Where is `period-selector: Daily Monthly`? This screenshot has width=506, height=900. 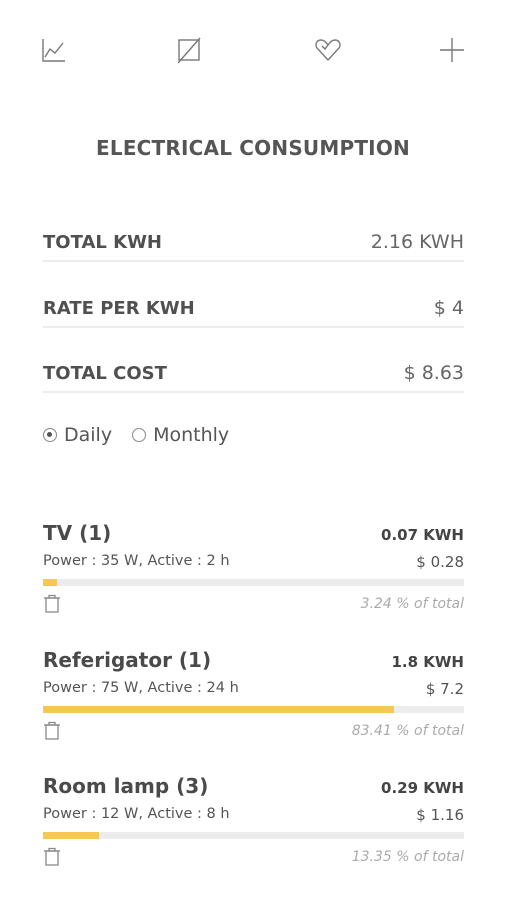 period-selector: Daily Monthly is located at coordinates (146, 435).